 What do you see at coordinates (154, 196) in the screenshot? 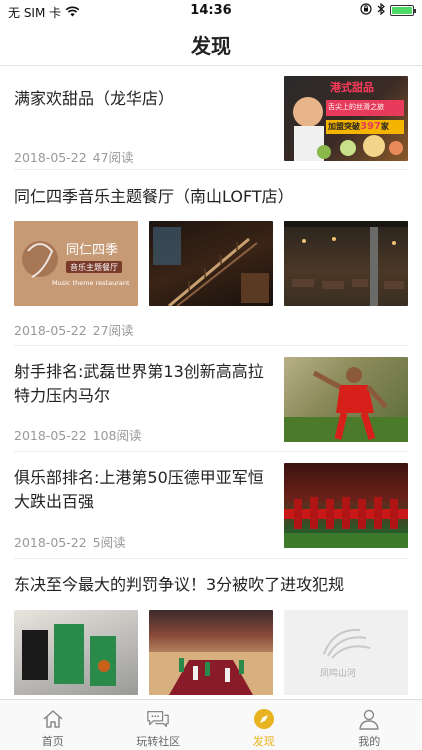
I see `article-title: 同仁四季音乐主题餐厅（南山LOFT店）` at bounding box center [154, 196].